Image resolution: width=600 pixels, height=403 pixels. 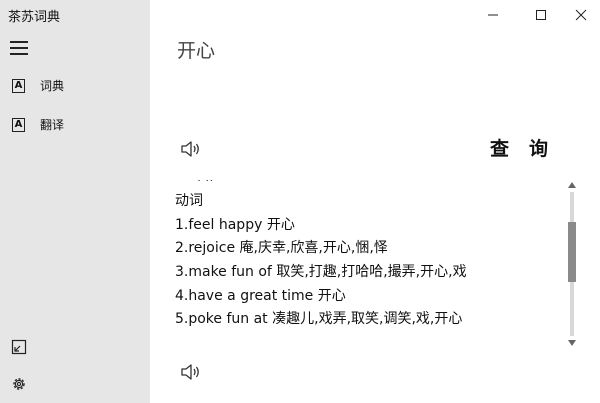 I want to click on minimize-button, so click(x=493, y=15).